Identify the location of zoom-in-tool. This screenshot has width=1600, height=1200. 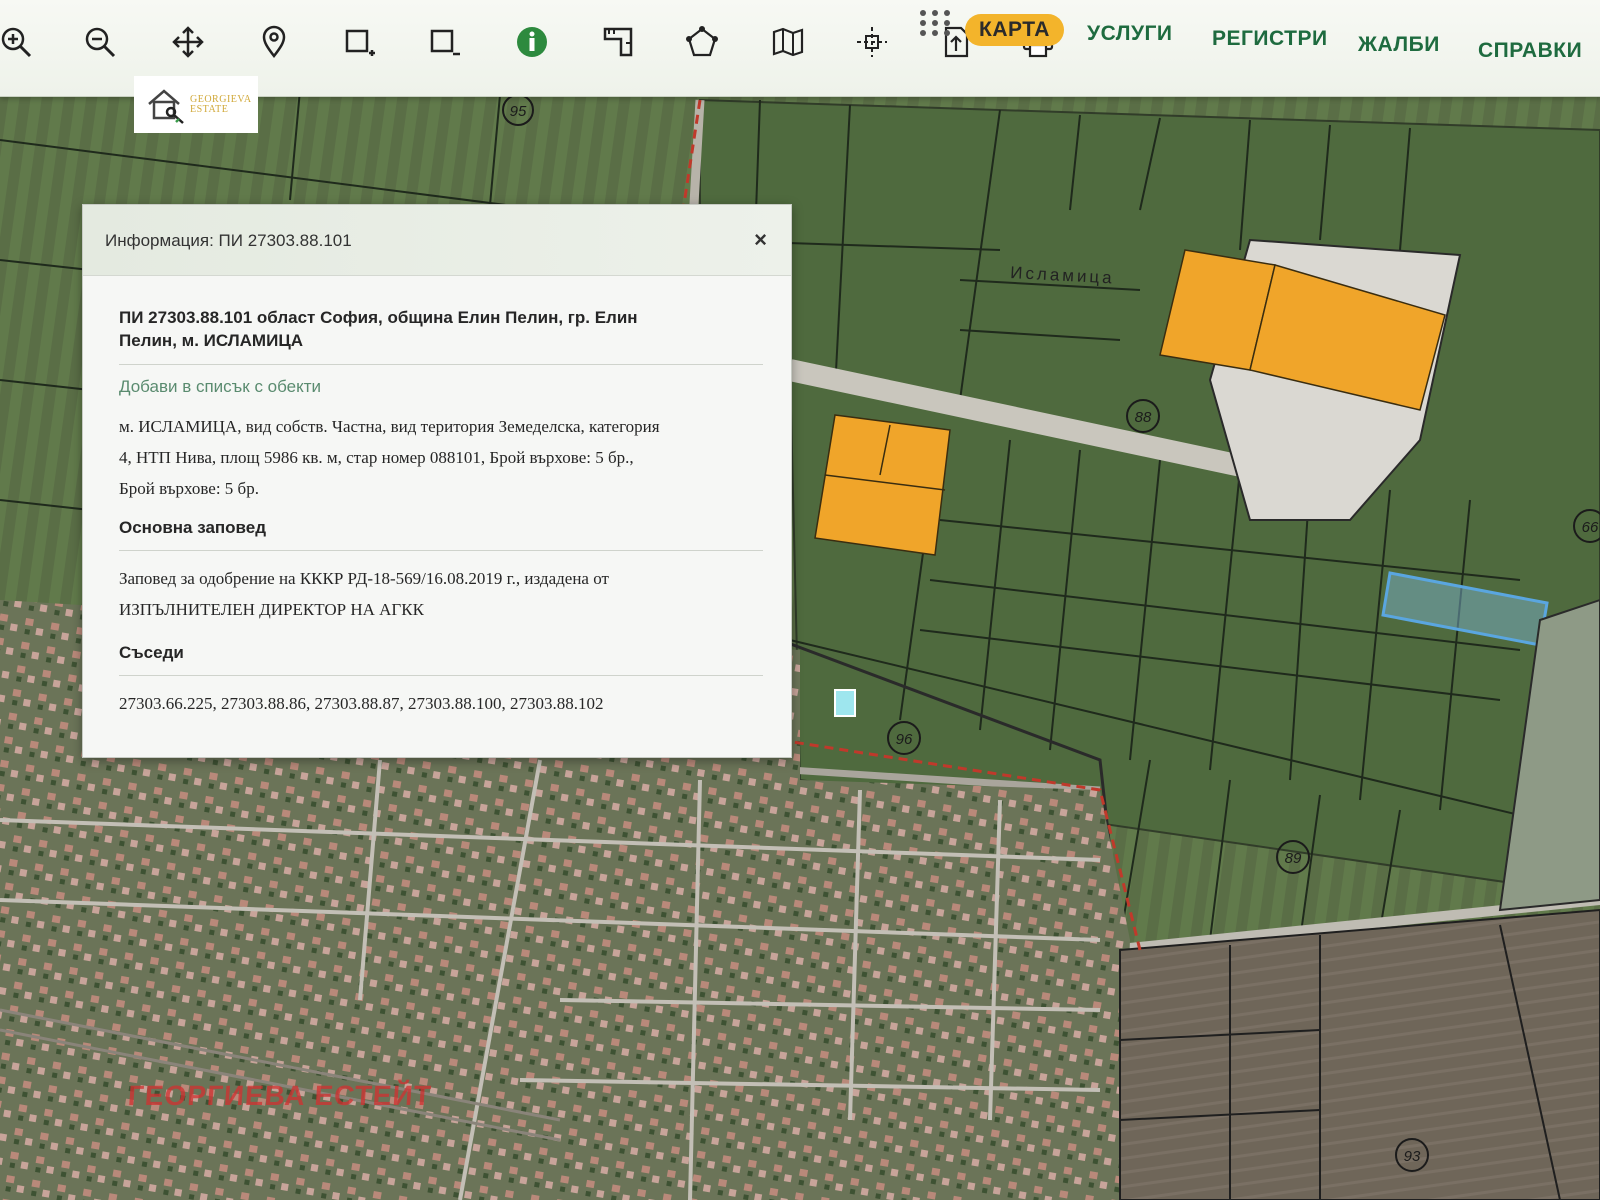
(18, 42).